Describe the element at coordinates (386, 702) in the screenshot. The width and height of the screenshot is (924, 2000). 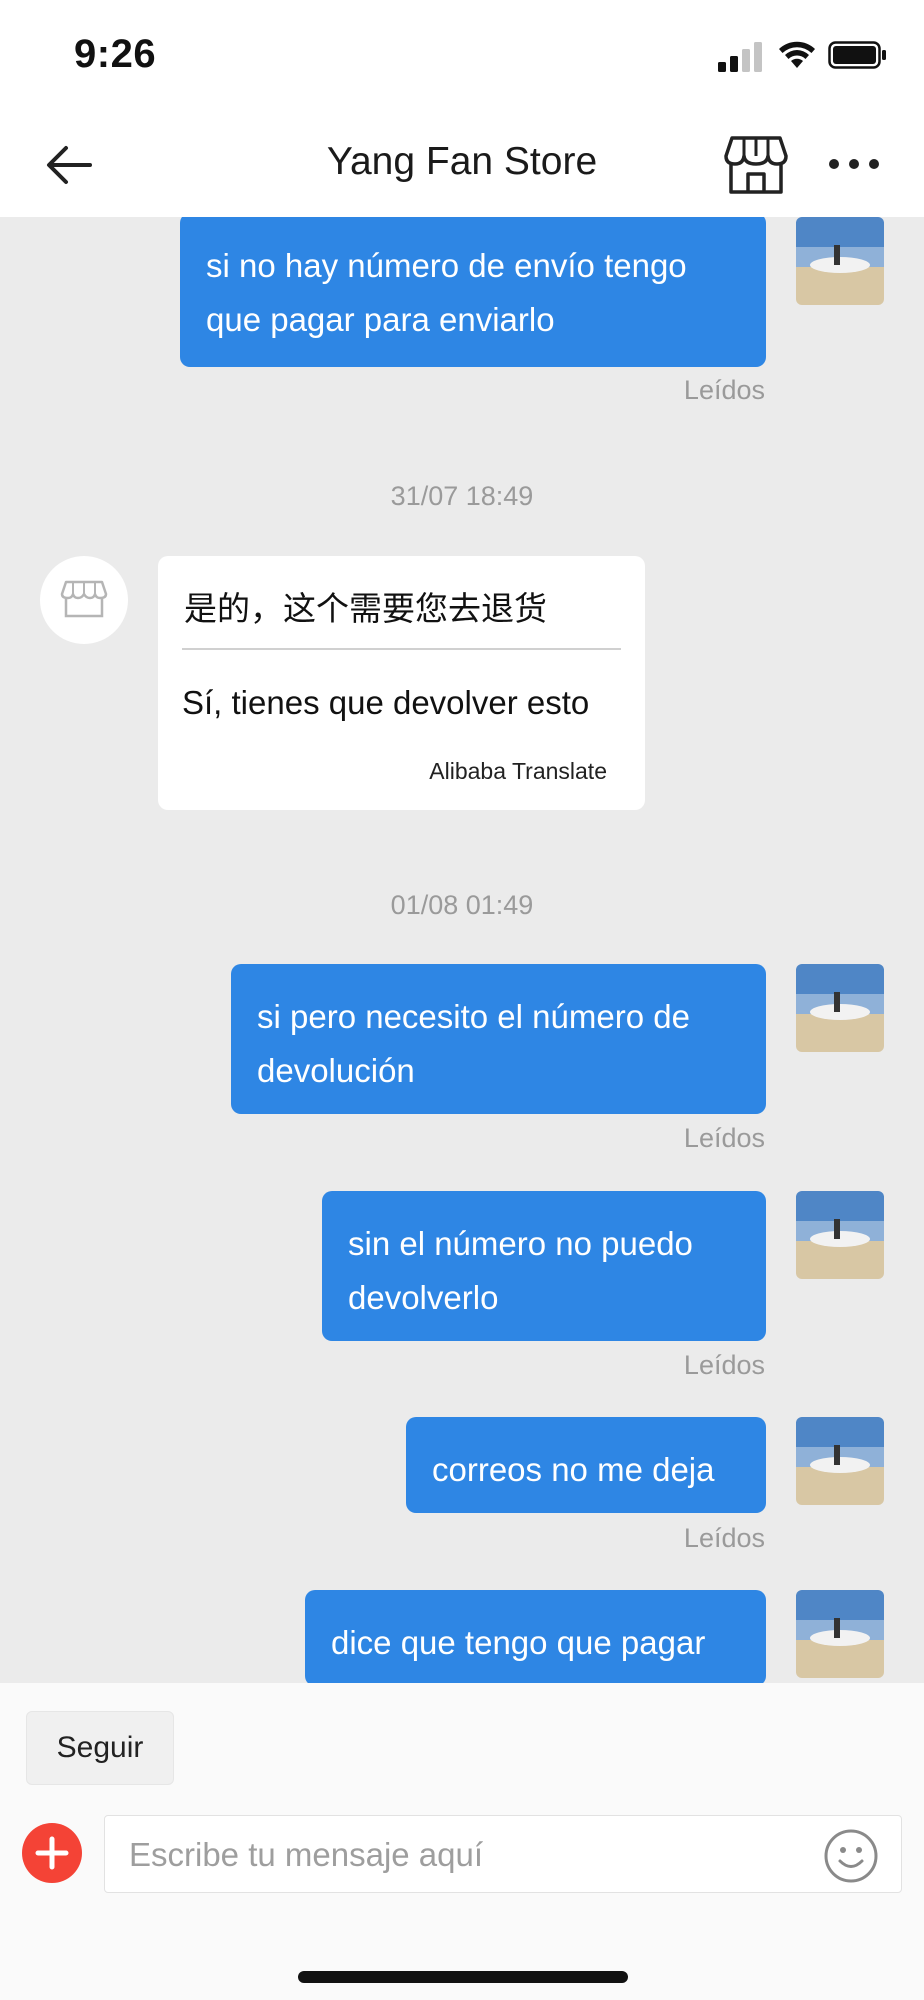
I see `translated-message-text: Sí, tienes que devolver esto` at that location.